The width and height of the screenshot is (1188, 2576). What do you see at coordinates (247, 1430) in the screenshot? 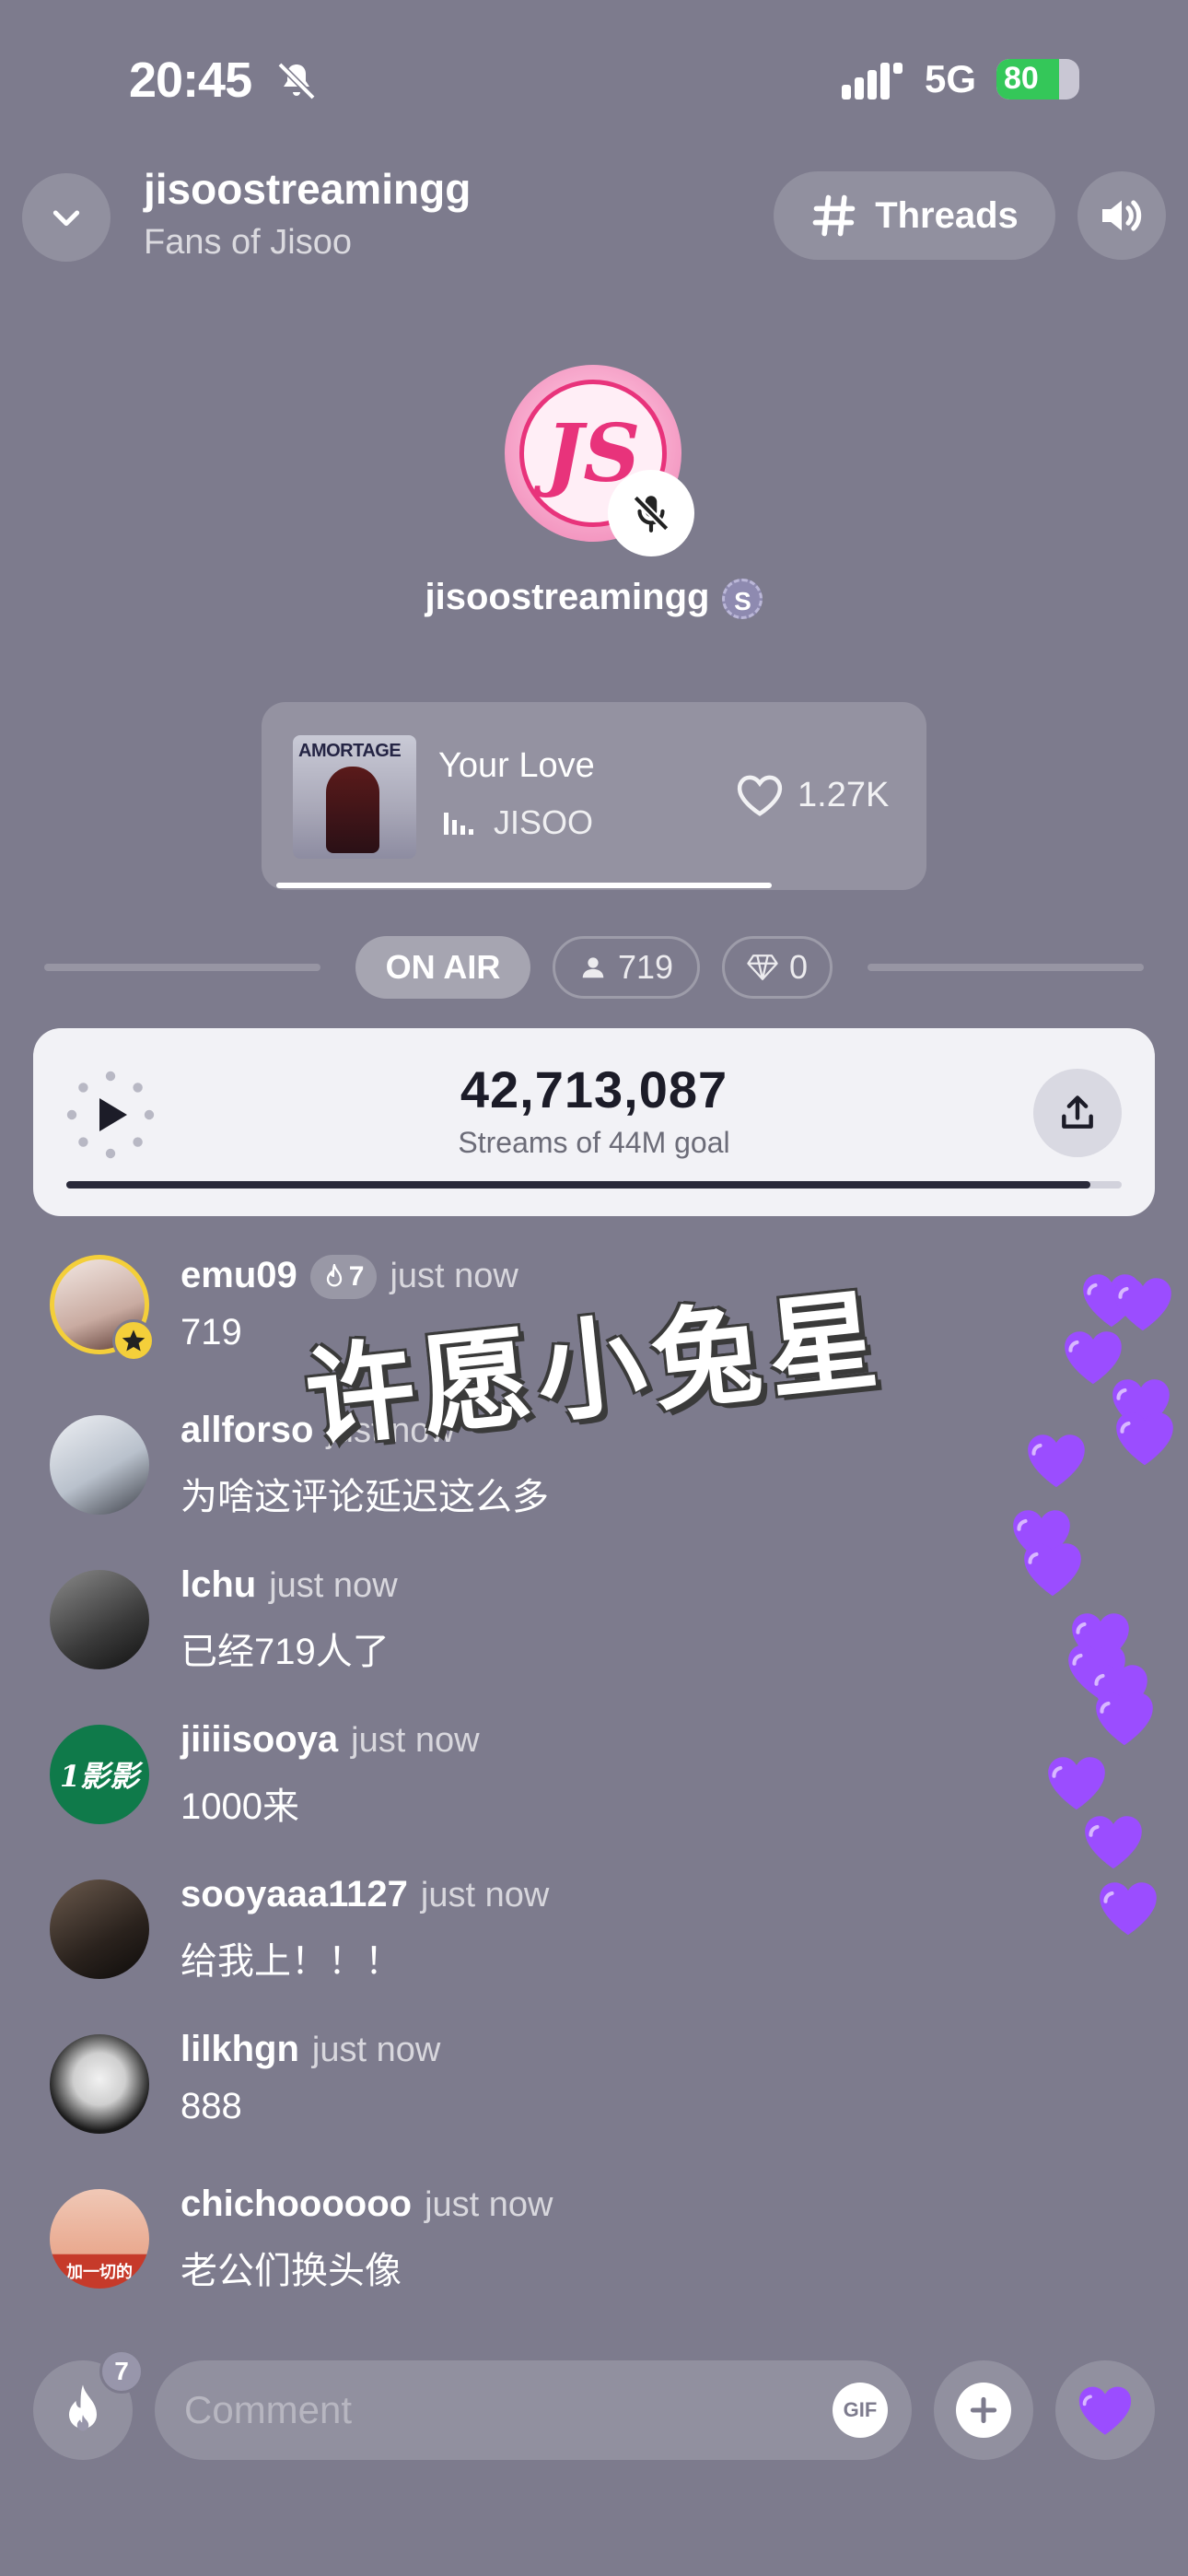
I see `comment-username: allforso` at bounding box center [247, 1430].